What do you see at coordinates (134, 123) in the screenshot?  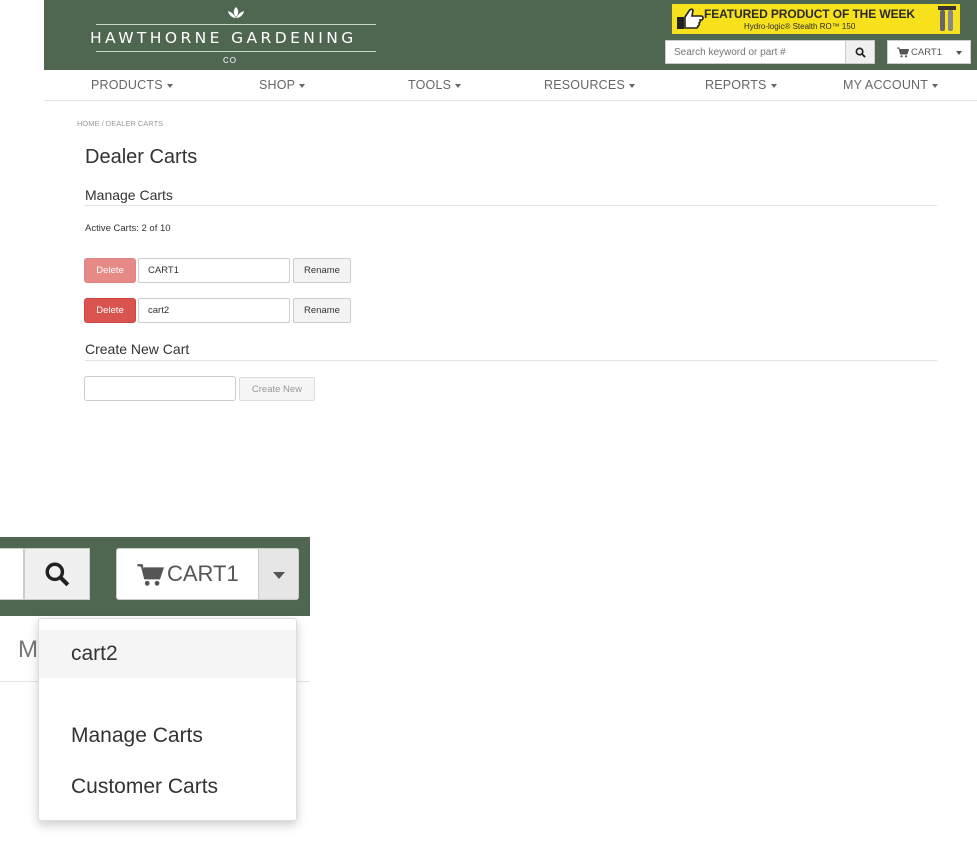 I see `breadcrumb-current: DEALER CARTS` at bounding box center [134, 123].